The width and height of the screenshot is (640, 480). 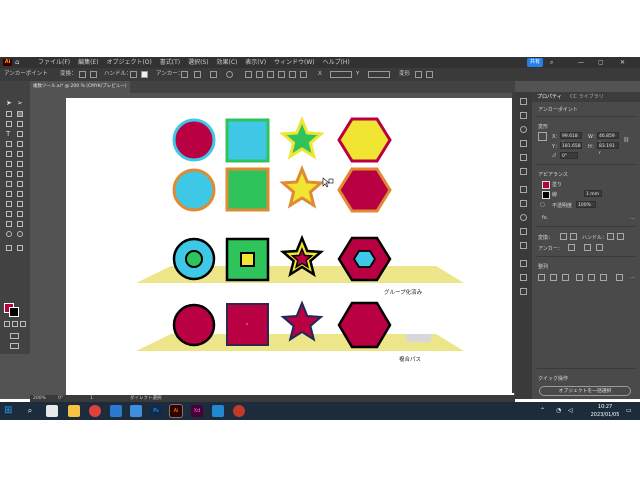 I want to click on align-left-icon, so click(x=248, y=74).